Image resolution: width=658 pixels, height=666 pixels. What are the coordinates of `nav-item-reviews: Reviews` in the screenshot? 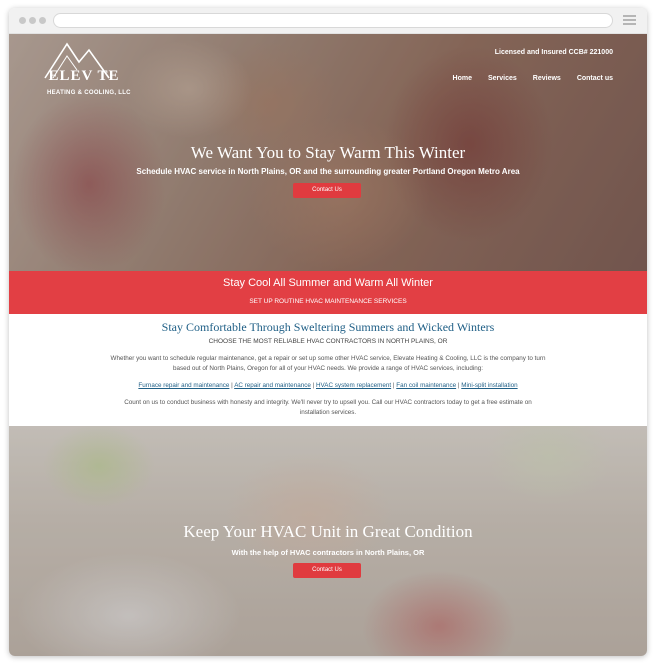 It's located at (547, 78).